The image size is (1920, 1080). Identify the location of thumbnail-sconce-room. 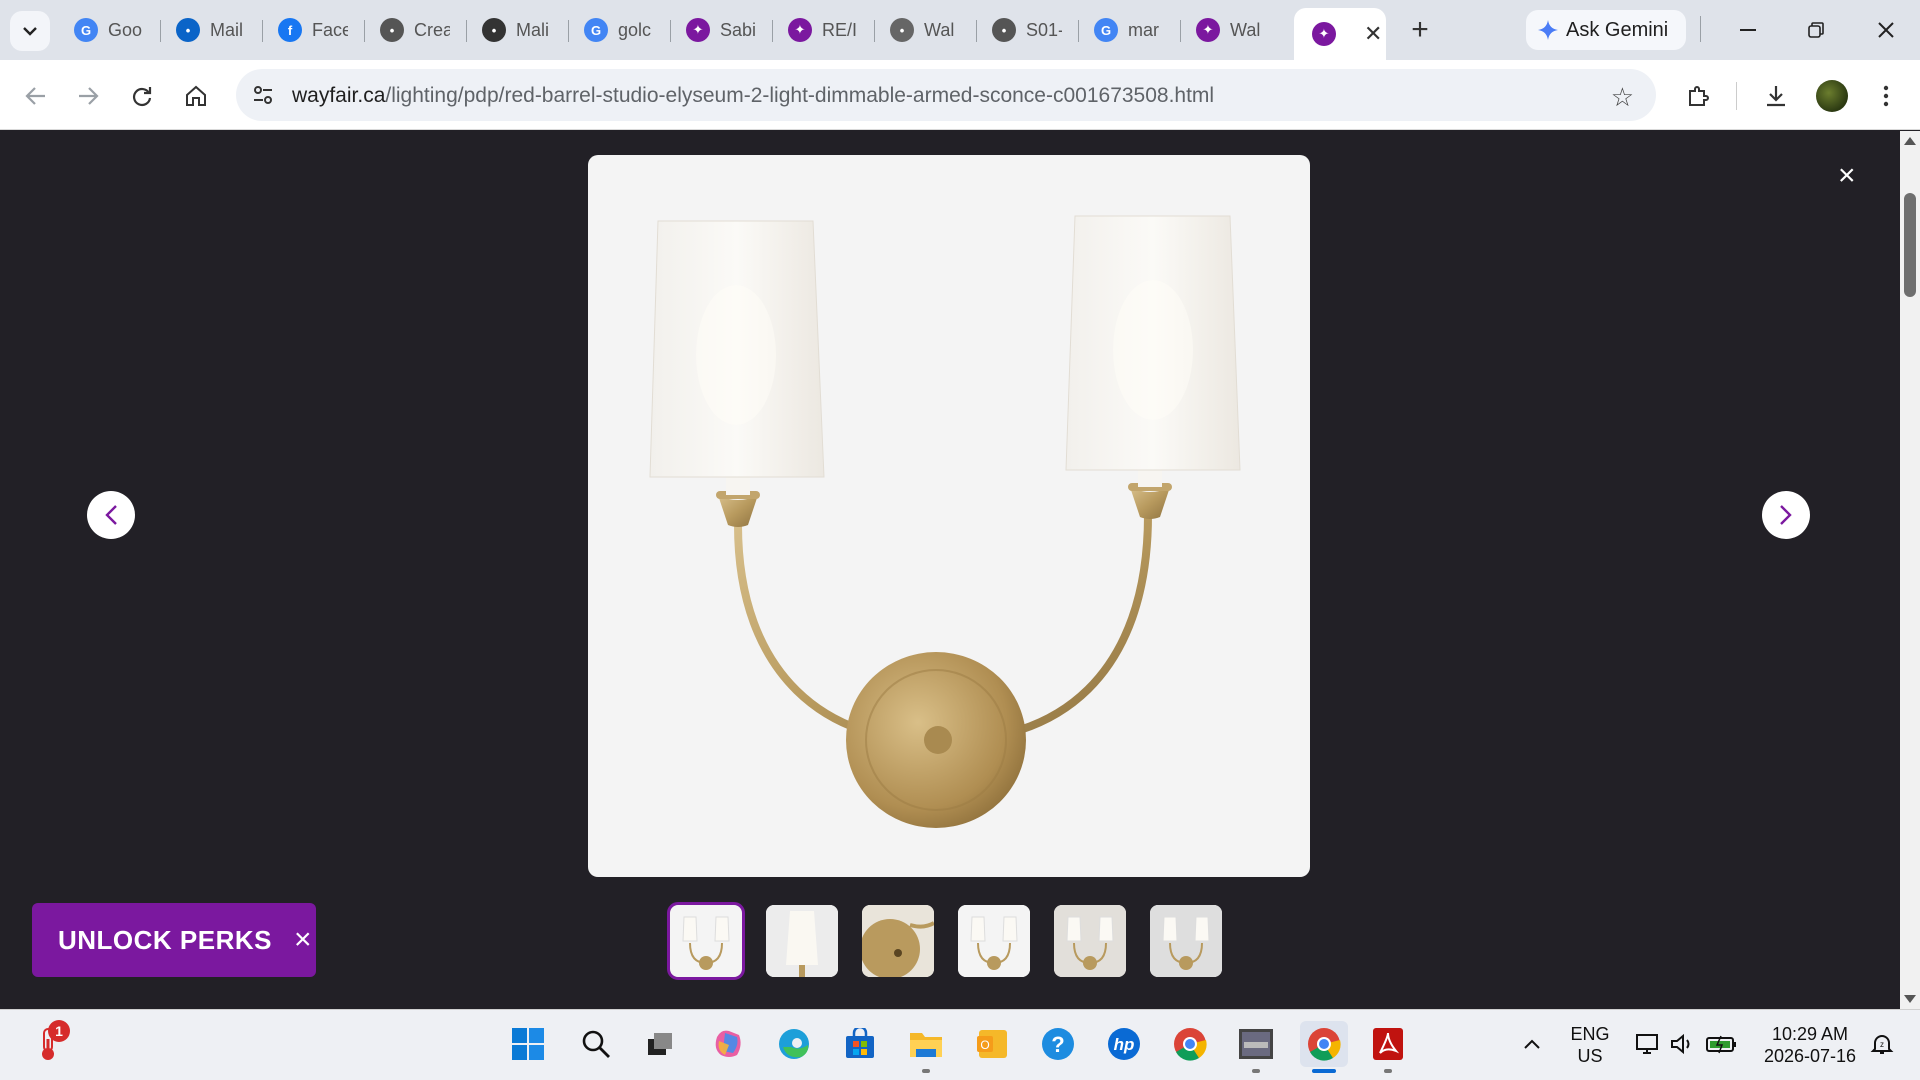
(1090, 941).